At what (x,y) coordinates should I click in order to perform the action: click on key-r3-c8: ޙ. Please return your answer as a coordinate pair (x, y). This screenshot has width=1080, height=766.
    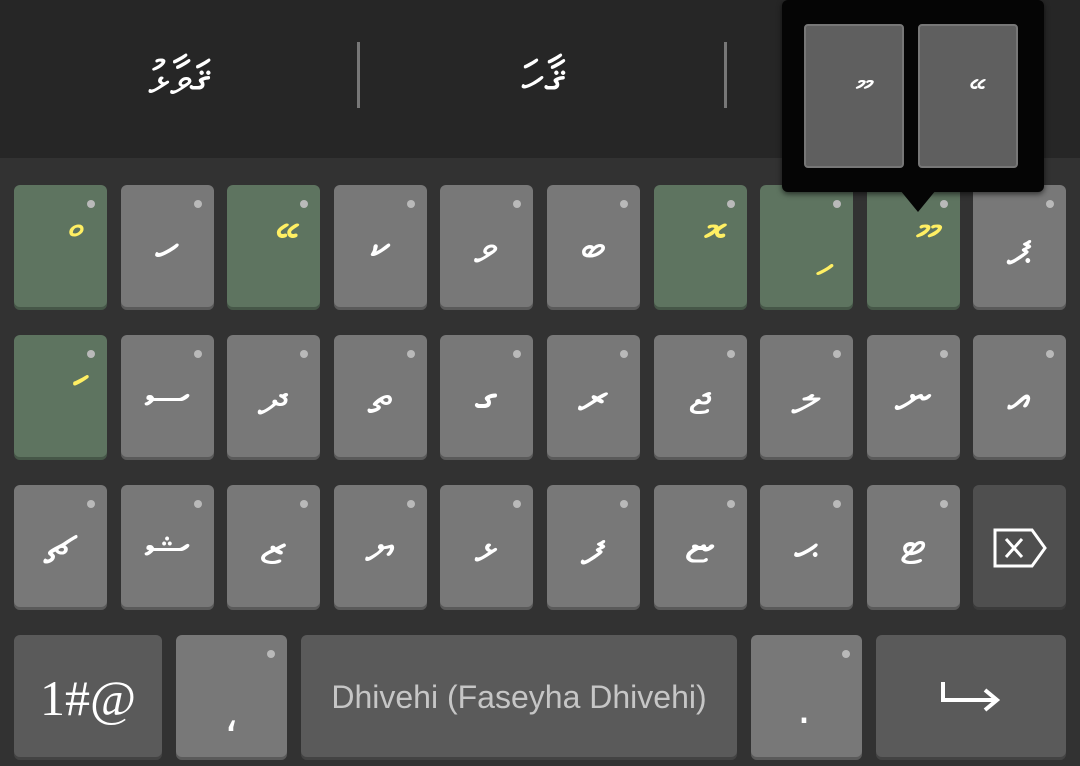
    Looking at the image, I should click on (806, 547).